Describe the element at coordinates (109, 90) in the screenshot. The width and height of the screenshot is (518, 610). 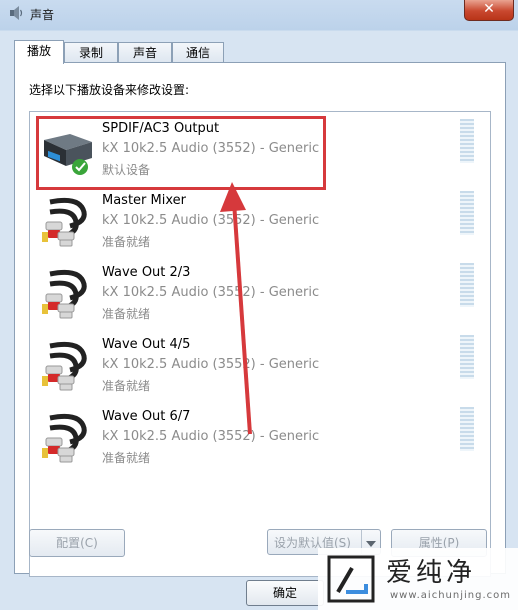
I see `instruction-text: 选择以下播放设备来修改设置:` at that location.